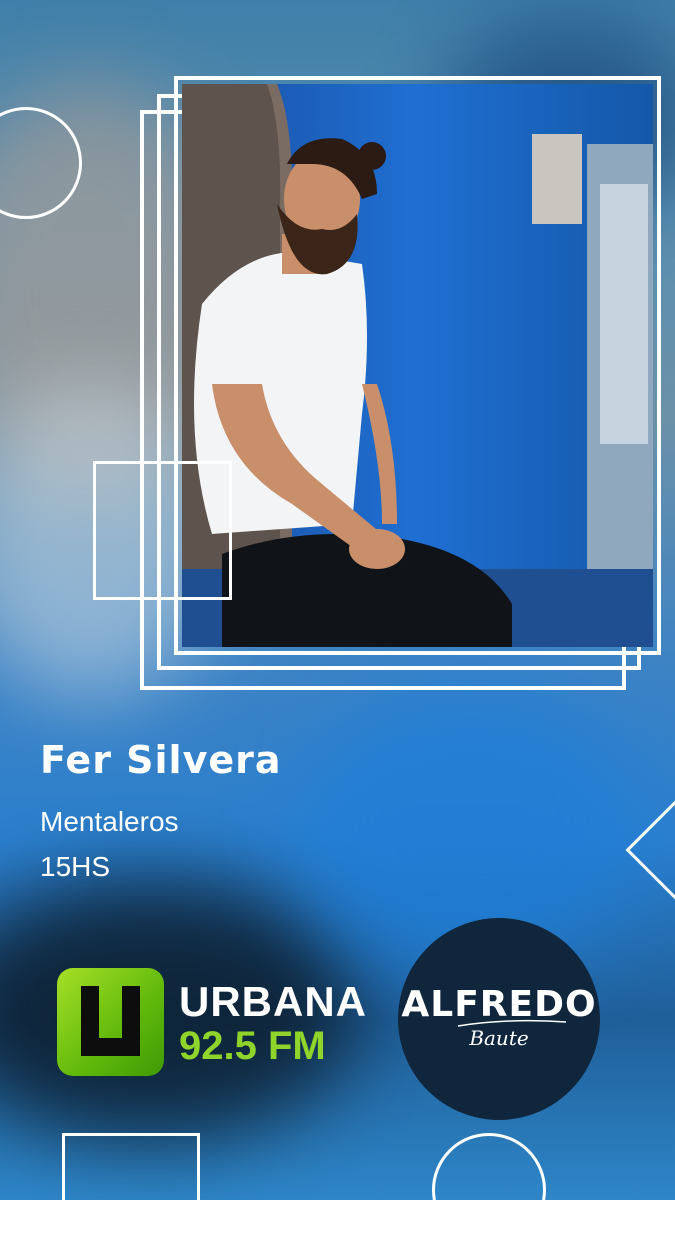 Image resolution: width=675 pixels, height=1253 pixels. What do you see at coordinates (252, 1046) in the screenshot?
I see `urbana-frequency: 92.5 FM` at bounding box center [252, 1046].